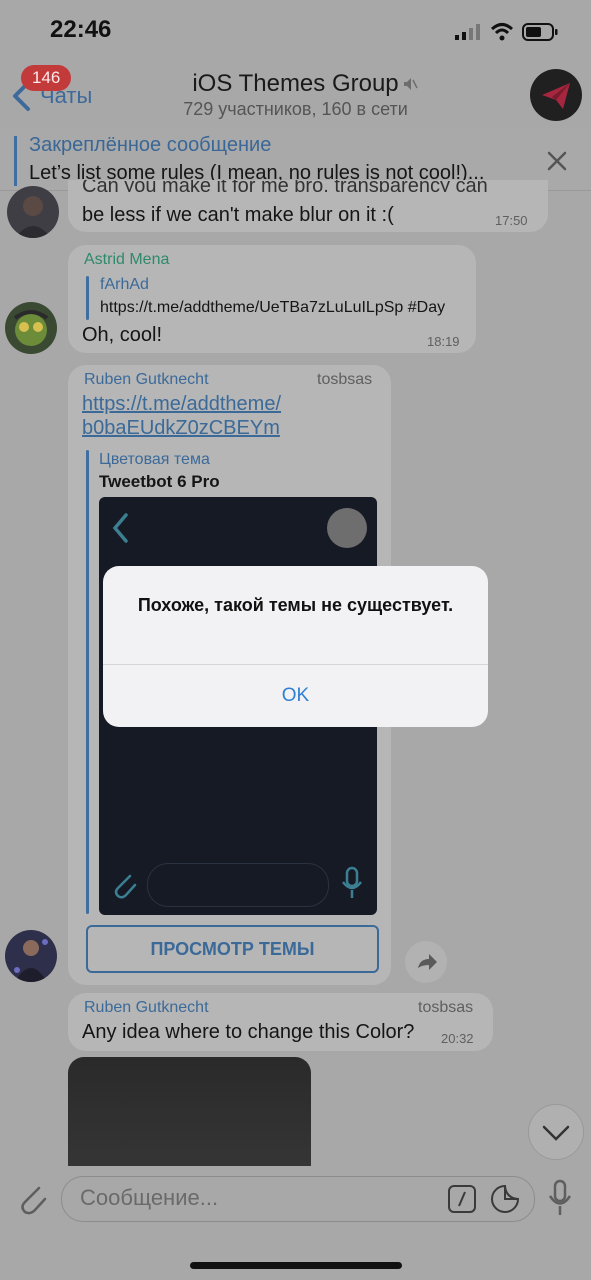 This screenshot has width=591, height=1280. I want to click on message-text: Any idea where to change this Color?, so click(248, 1032).